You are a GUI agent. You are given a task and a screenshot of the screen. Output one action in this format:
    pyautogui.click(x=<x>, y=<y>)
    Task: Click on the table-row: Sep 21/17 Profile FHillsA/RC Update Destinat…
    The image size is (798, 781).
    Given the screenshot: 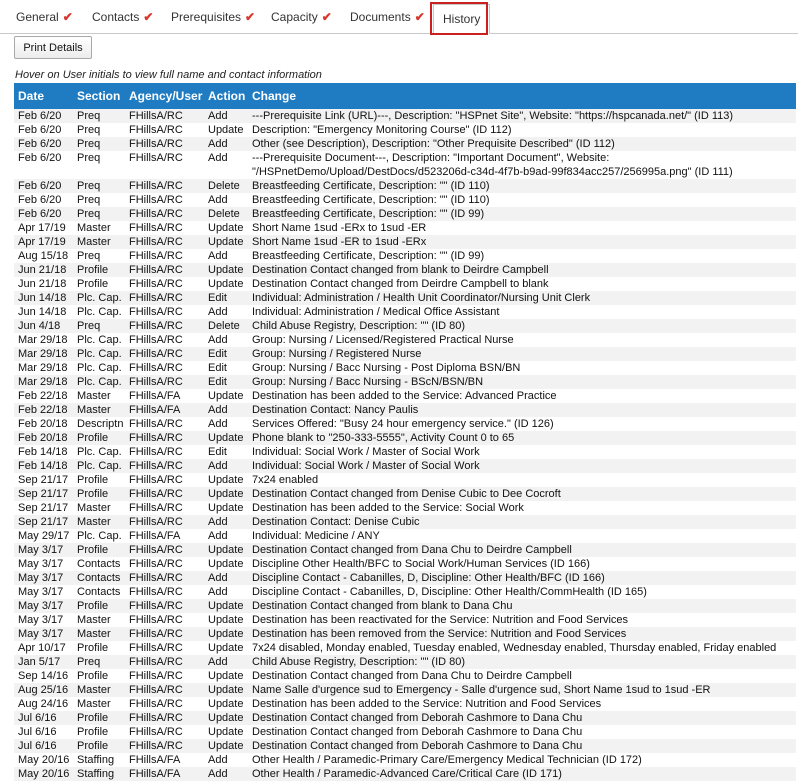 What is the action you would take?
    pyautogui.click(x=405, y=494)
    